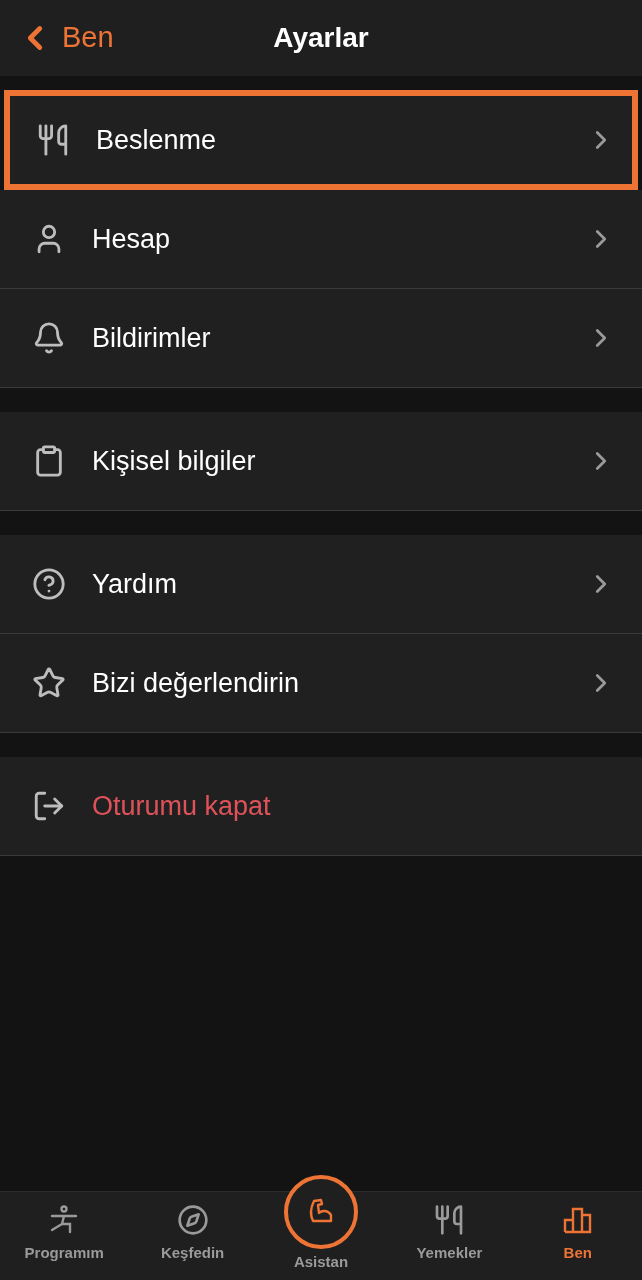 The width and height of the screenshot is (642, 1280). Describe the element at coordinates (64, 1236) in the screenshot. I see `tab-item: Programım` at that location.